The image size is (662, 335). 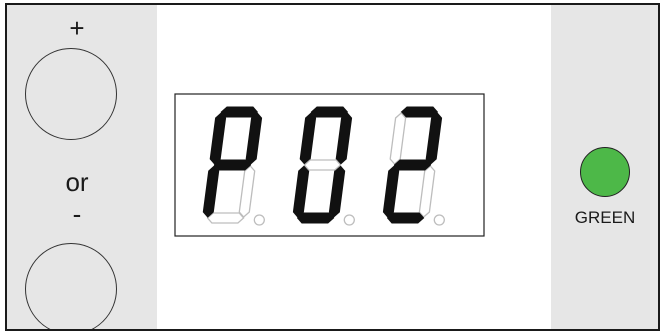 What do you see at coordinates (412, 165) in the screenshot?
I see `digit-3-segment-g-on` at bounding box center [412, 165].